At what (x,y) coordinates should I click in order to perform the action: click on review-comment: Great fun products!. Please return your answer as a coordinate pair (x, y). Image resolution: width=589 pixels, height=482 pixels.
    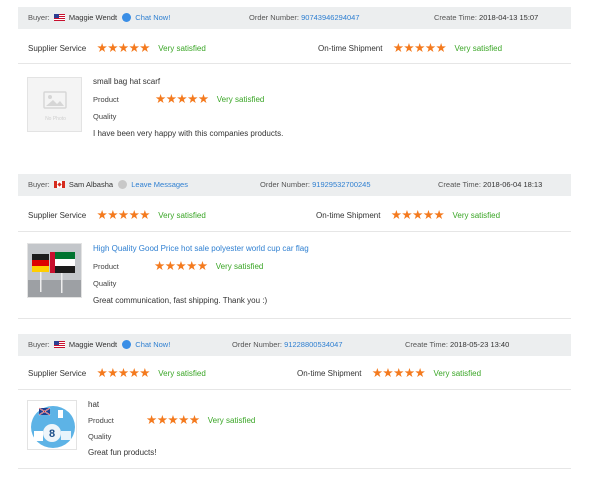
    Looking at the image, I should click on (122, 452).